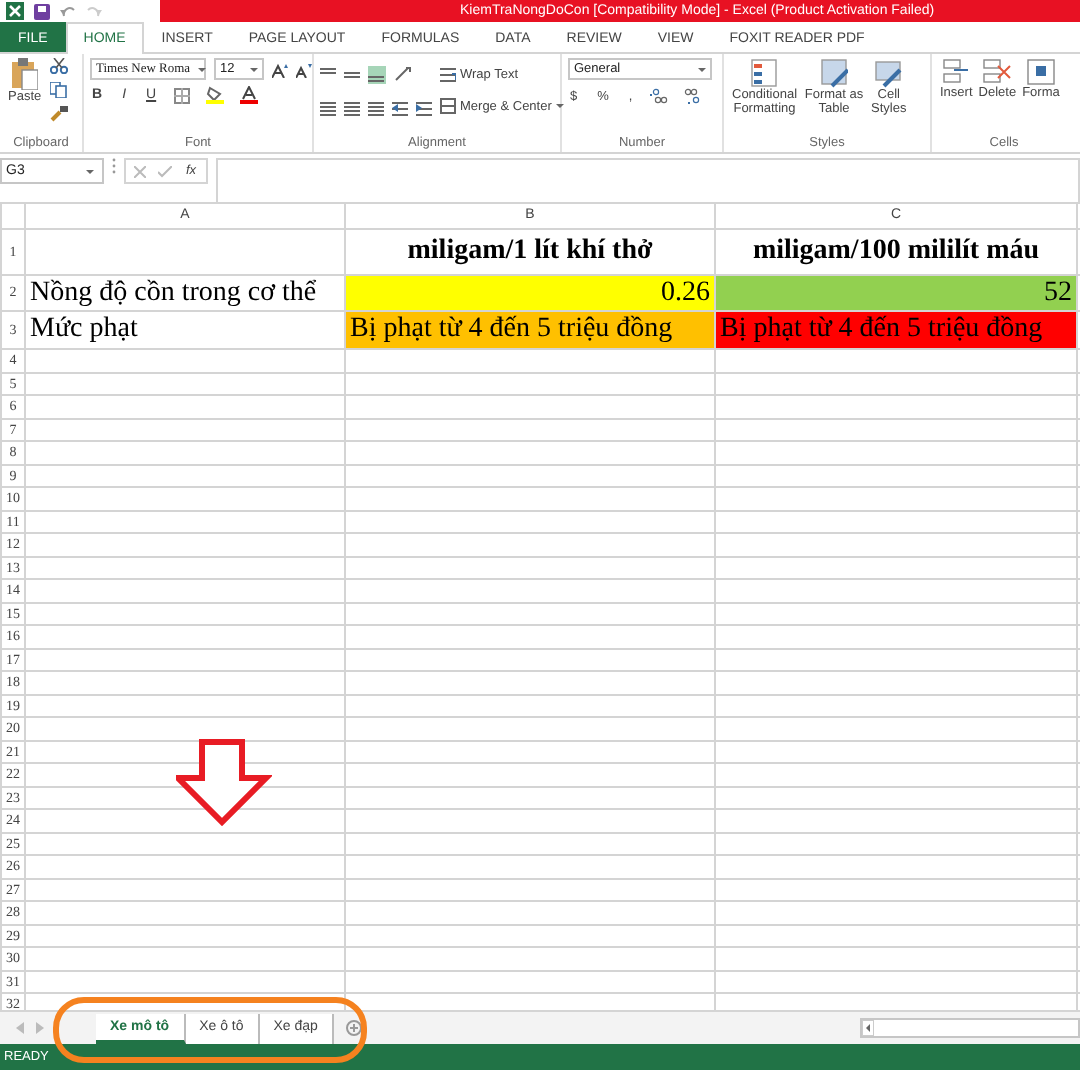  What do you see at coordinates (764, 73) in the screenshot?
I see `conditional-formatting-icon` at bounding box center [764, 73].